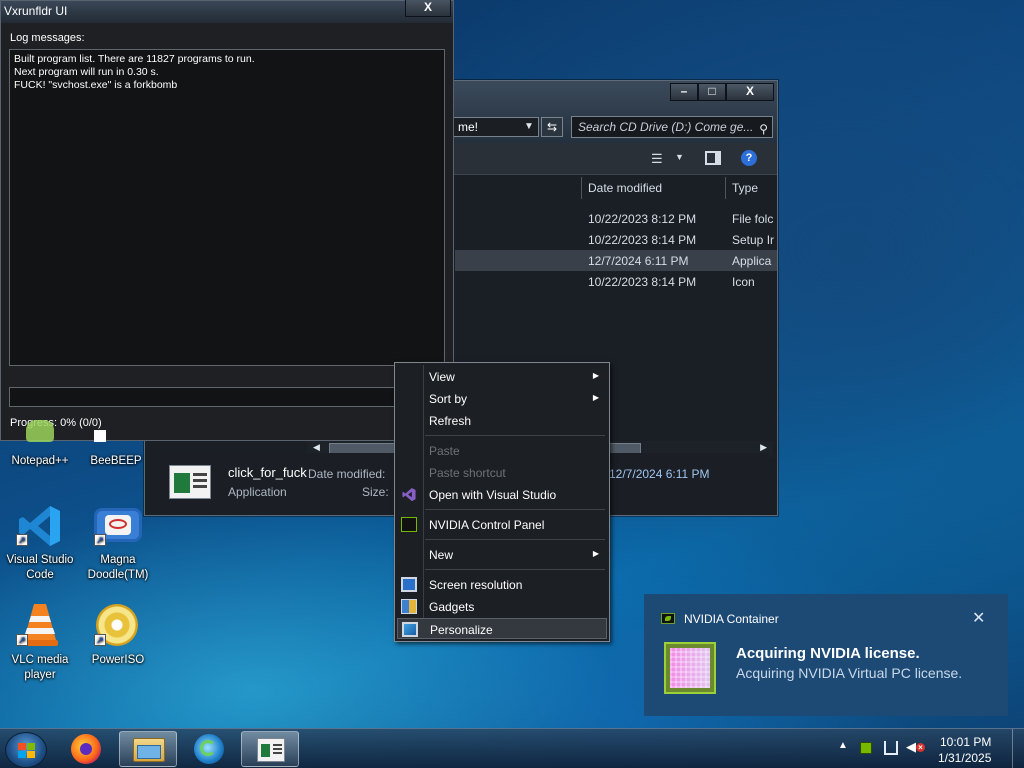 This screenshot has width=1024, height=768. I want to click on menu-item-paste: Paste, so click(502, 450).